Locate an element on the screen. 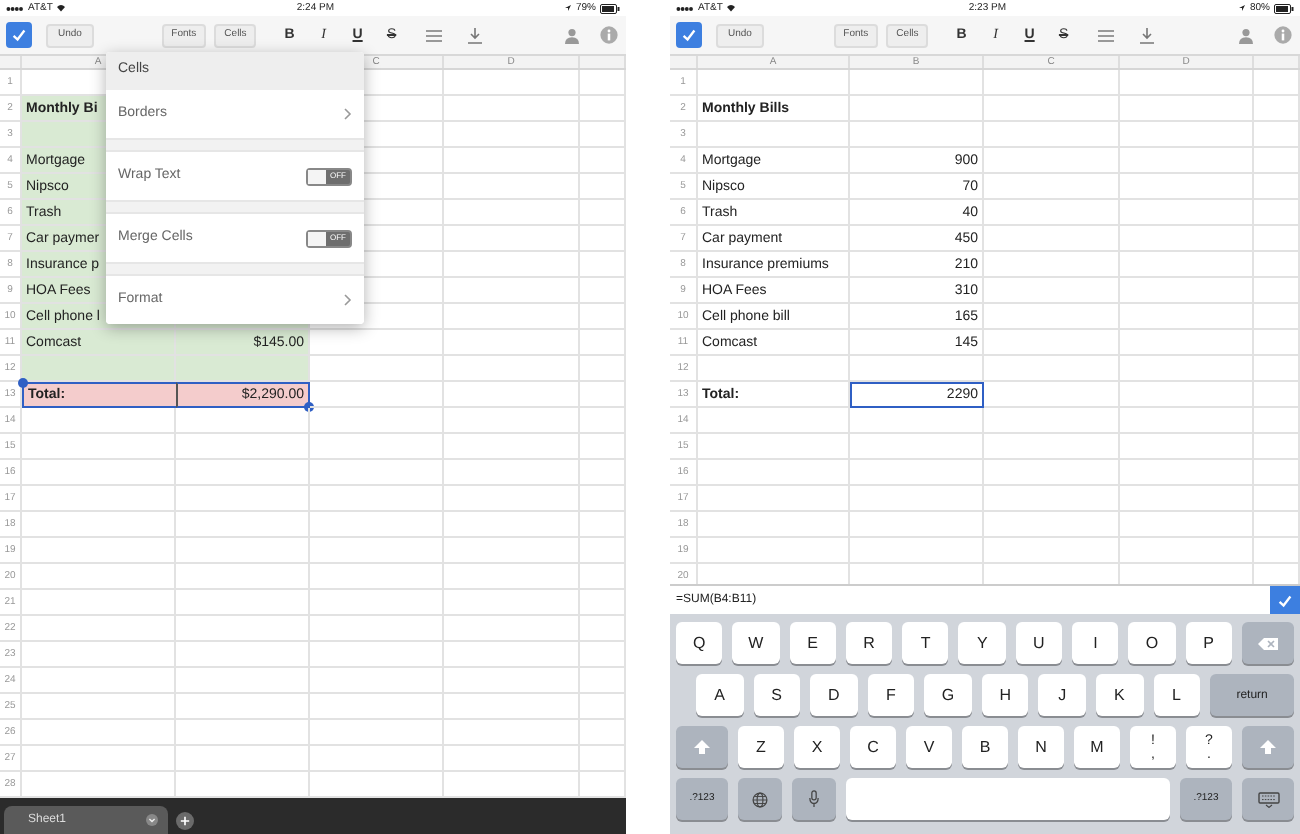 The width and height of the screenshot is (1300, 834). key: K is located at coordinates (1119, 695).